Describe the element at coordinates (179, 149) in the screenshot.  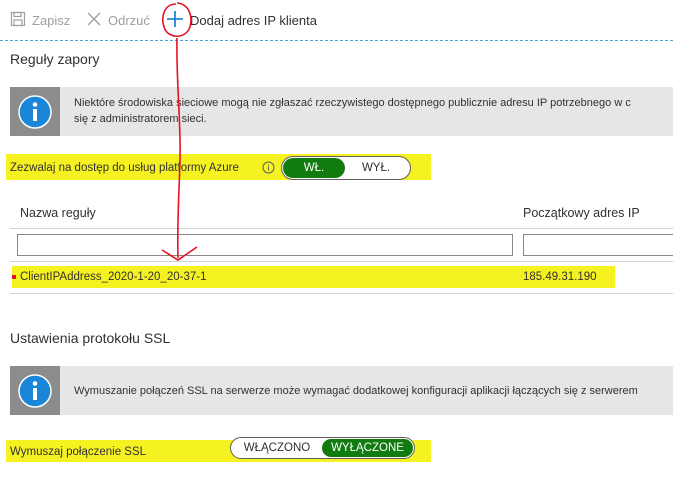
I see `annotation-arrow` at that location.